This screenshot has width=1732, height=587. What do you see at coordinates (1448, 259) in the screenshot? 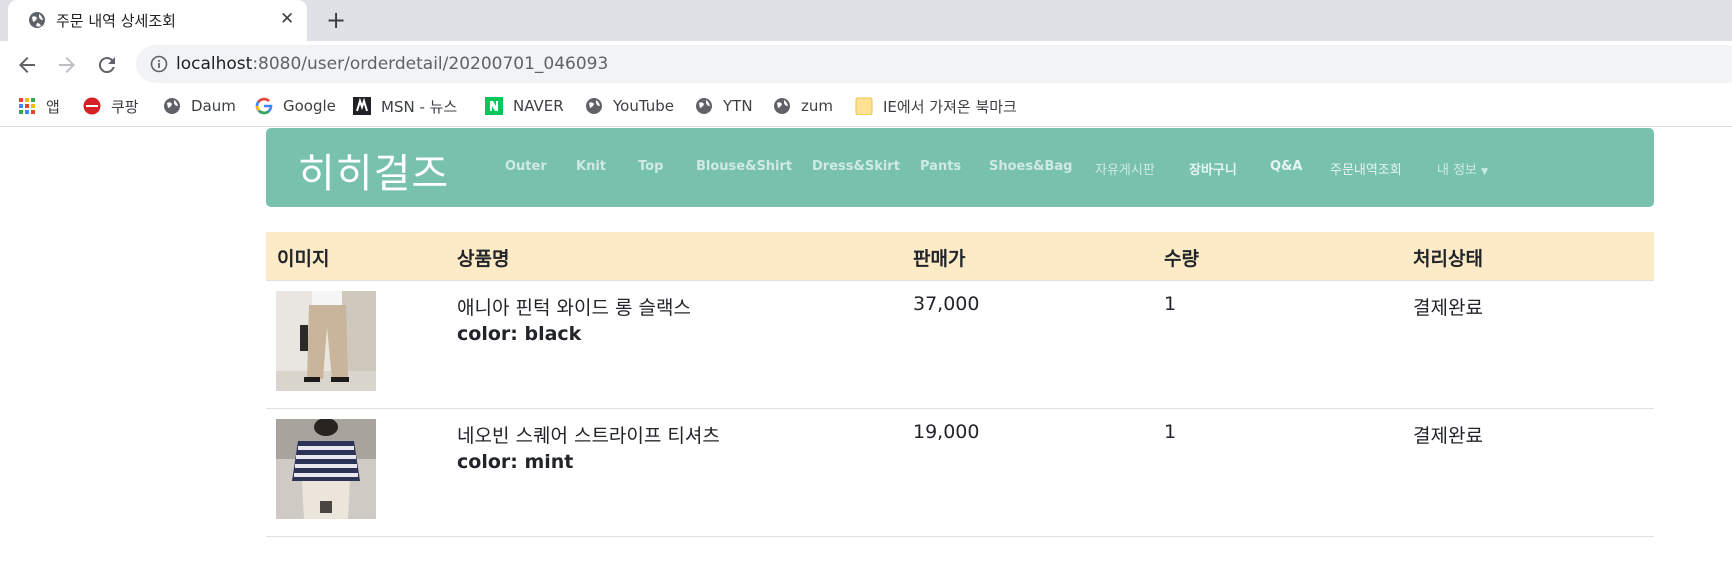
I see `header-status: 처리상태` at bounding box center [1448, 259].